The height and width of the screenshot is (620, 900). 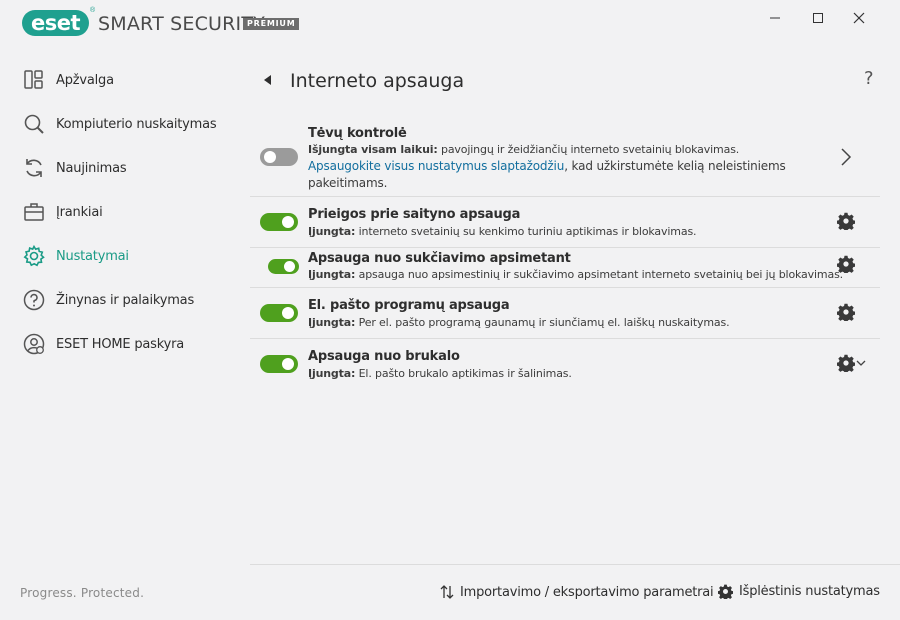 What do you see at coordinates (268, 80) in the screenshot?
I see `back-arrow-icon` at bounding box center [268, 80].